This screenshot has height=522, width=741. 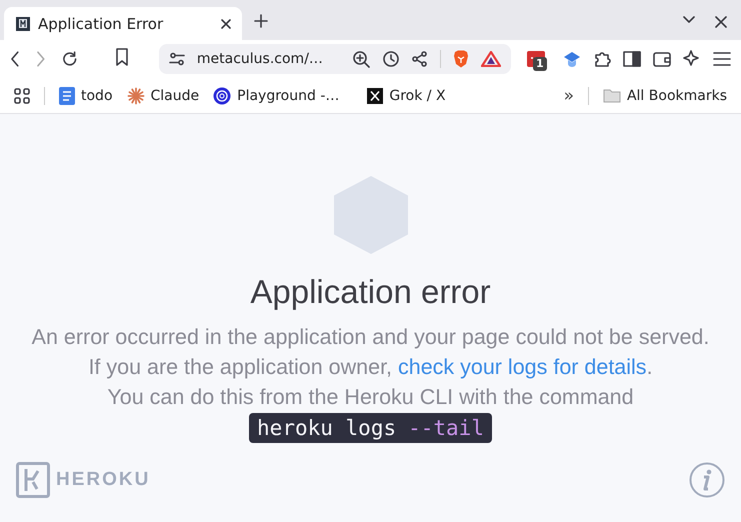 I want to click on site-favicon-icon, so click(x=23, y=23).